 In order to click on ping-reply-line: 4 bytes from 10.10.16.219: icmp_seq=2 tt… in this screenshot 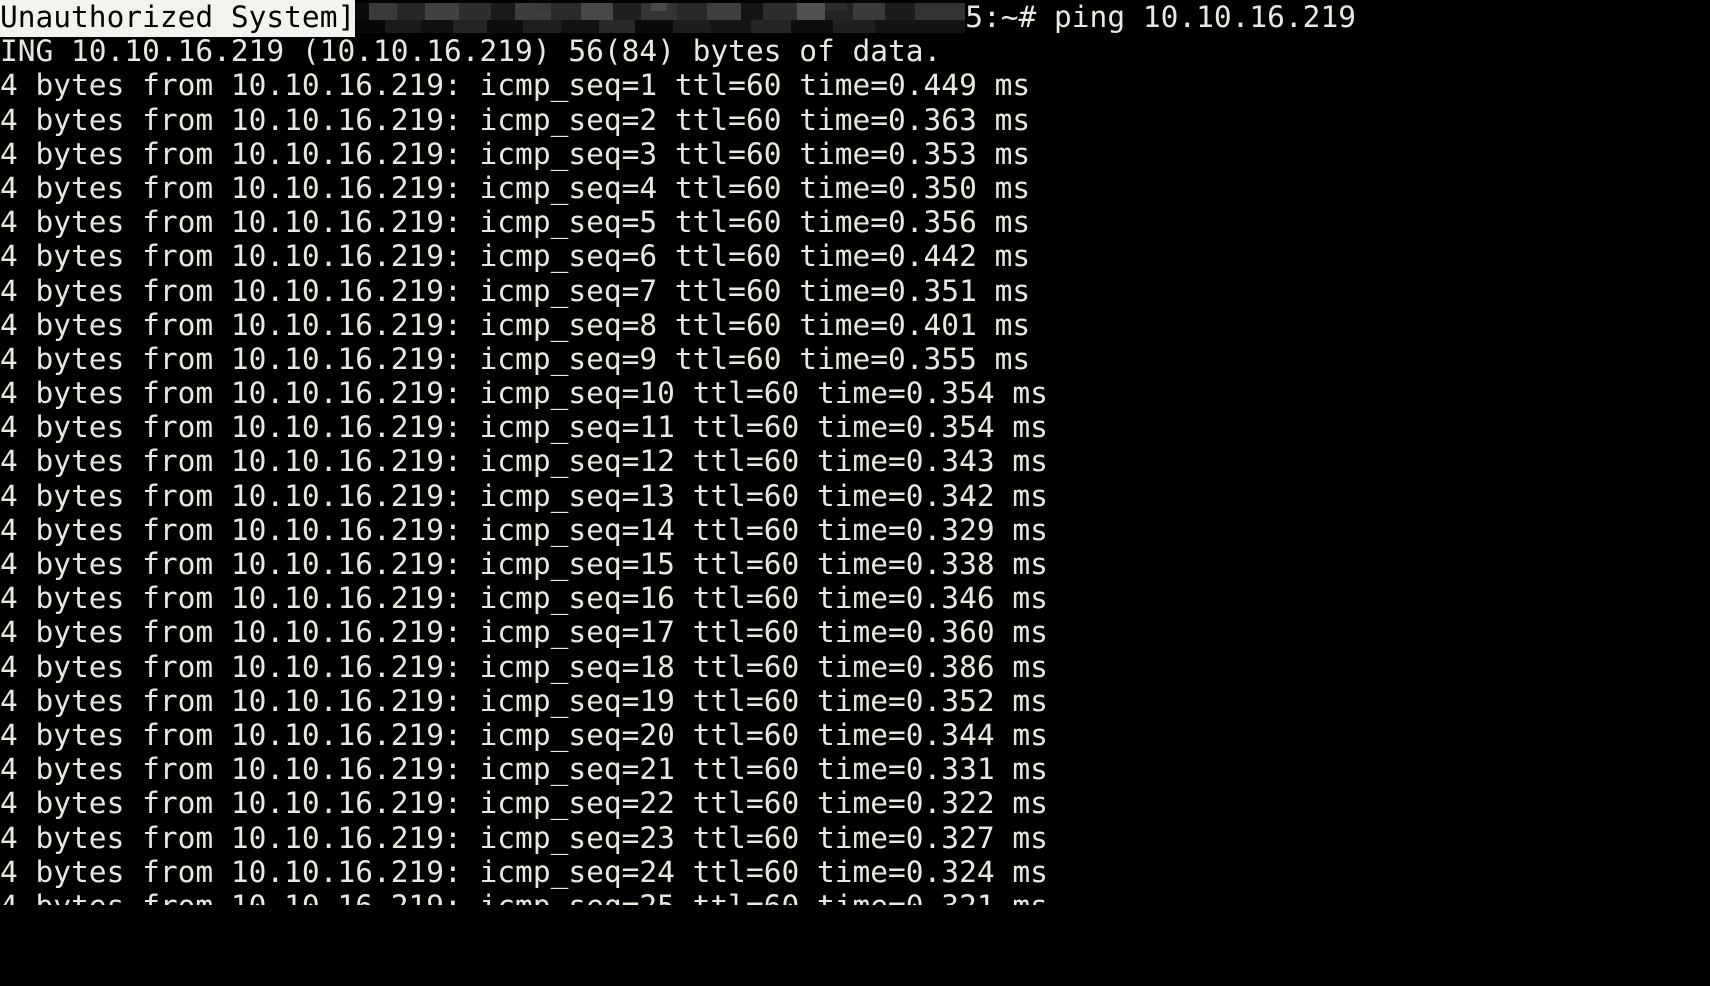, I will do `click(515, 119)`.